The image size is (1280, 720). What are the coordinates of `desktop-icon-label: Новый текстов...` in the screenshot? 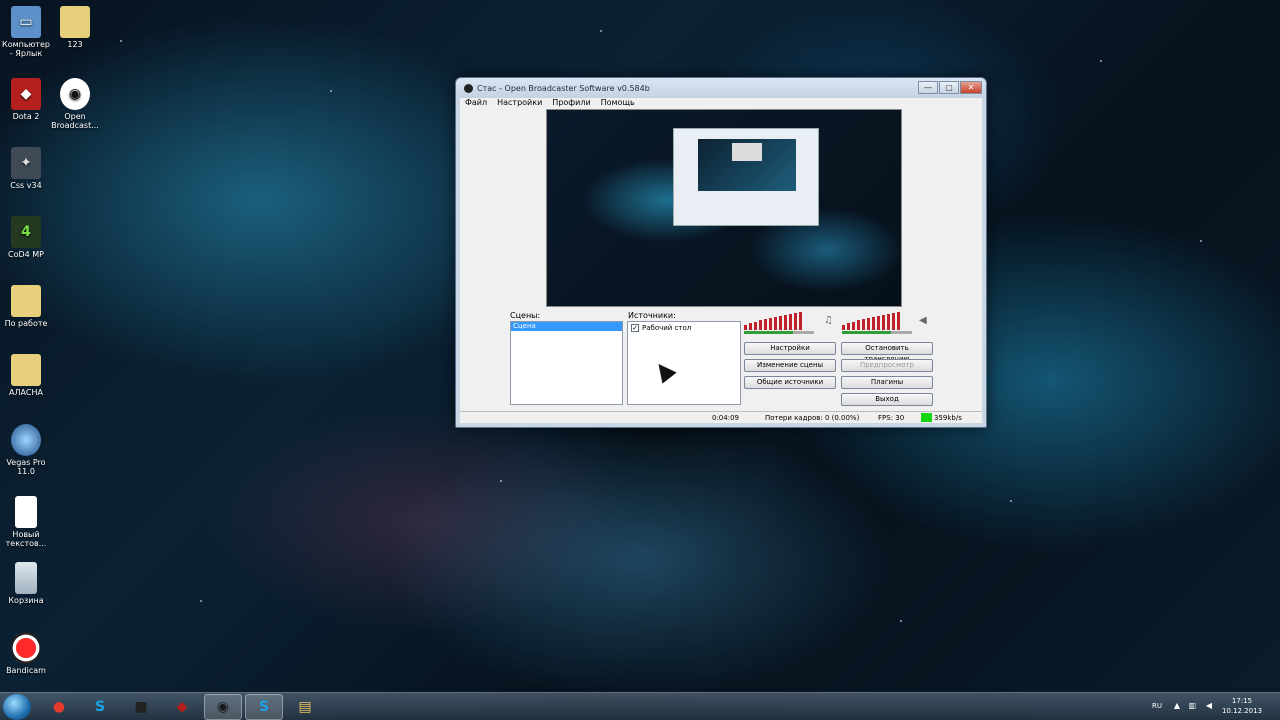 It's located at (26, 539).